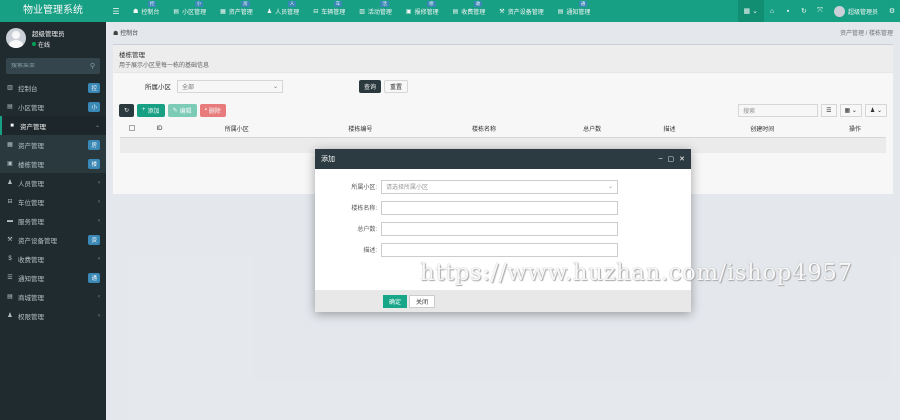  I want to click on close-icon: ✕, so click(682, 159).